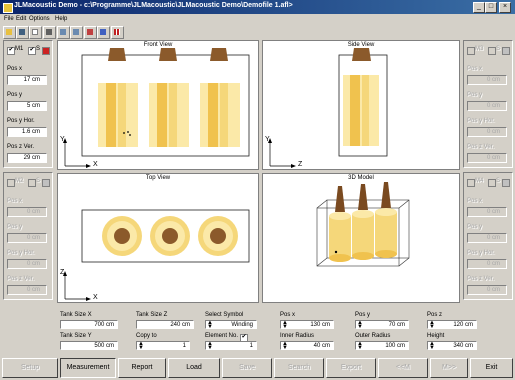 This screenshot has width=515, height=380. Describe the element at coordinates (471, 51) in the screenshot. I see `m3-checkbox` at that location.